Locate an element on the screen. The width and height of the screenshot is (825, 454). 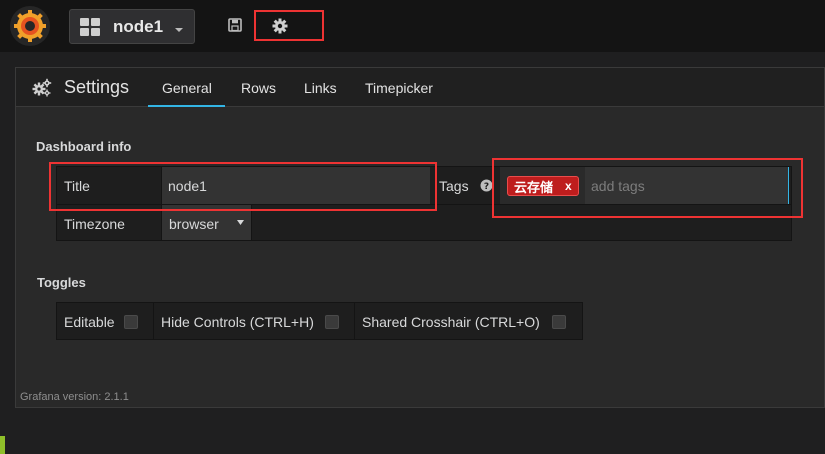
save-icon is located at coordinates (235, 25).